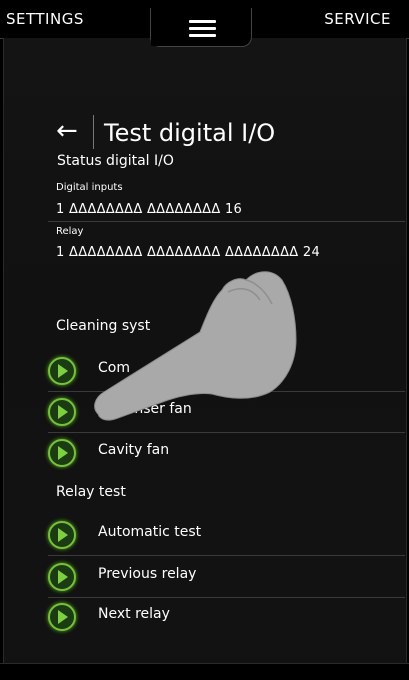  What do you see at coordinates (93, 132) in the screenshot?
I see `title-divider` at bounding box center [93, 132].